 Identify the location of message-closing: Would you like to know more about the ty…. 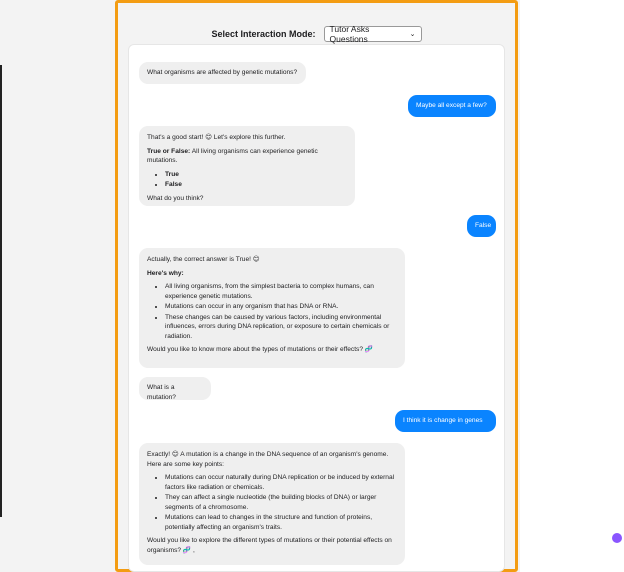
(260, 349).